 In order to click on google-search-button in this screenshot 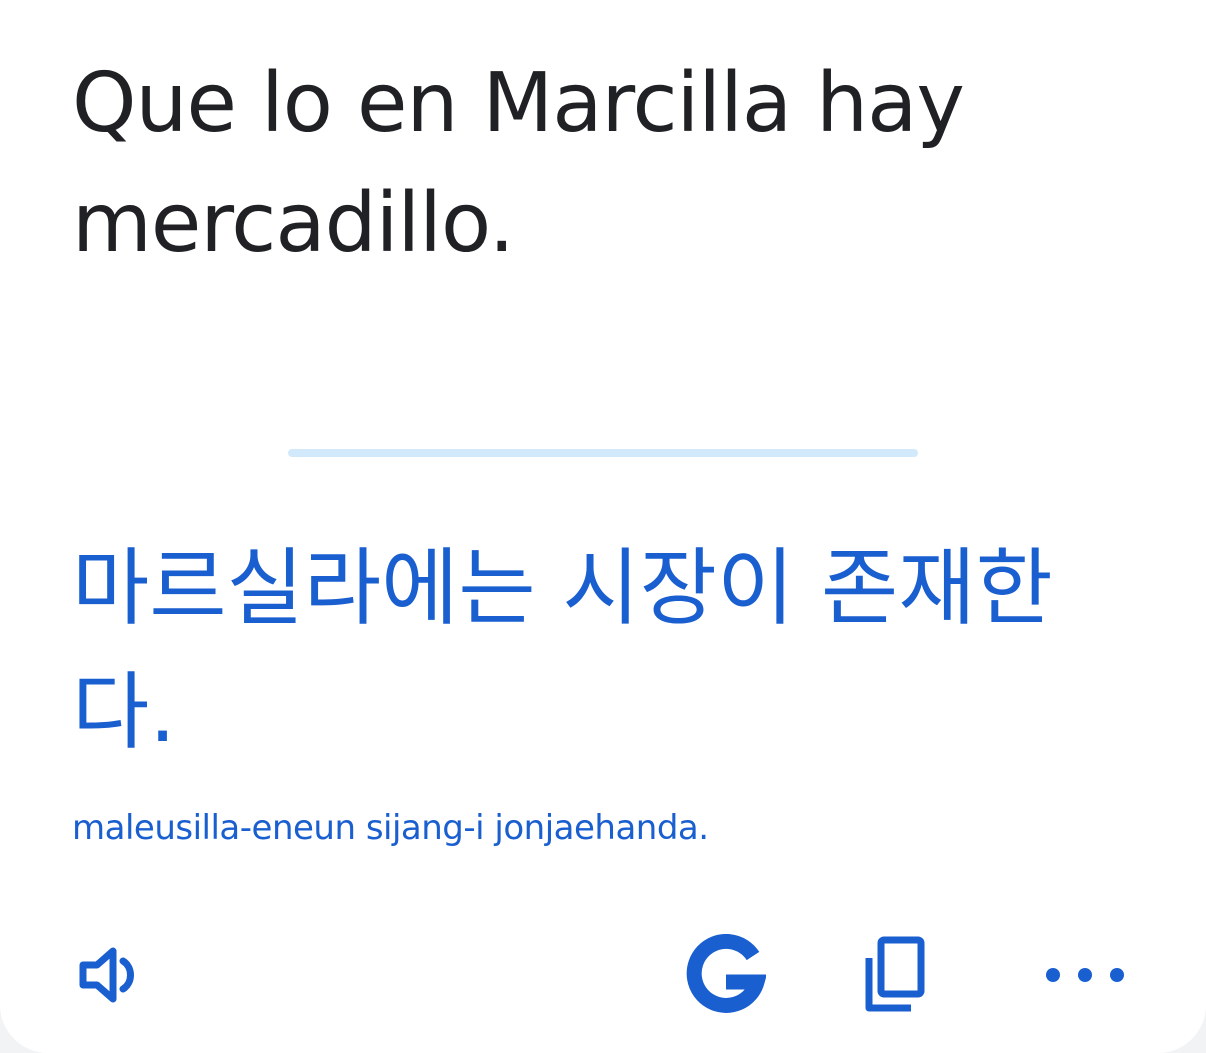, I will do `click(725, 975)`.